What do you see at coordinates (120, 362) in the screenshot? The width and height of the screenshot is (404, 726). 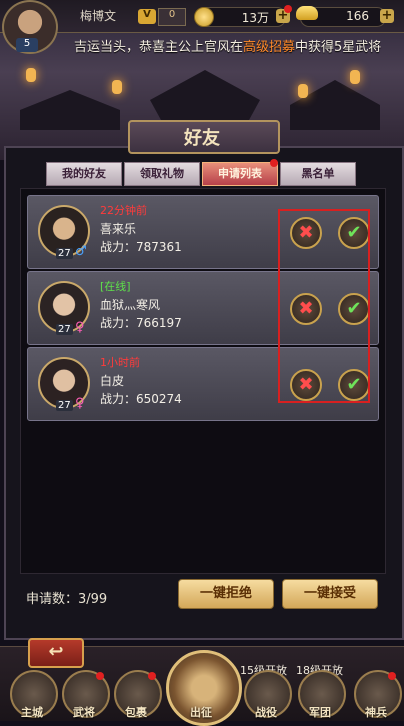 I see `friend-status: 1小时前` at bounding box center [120, 362].